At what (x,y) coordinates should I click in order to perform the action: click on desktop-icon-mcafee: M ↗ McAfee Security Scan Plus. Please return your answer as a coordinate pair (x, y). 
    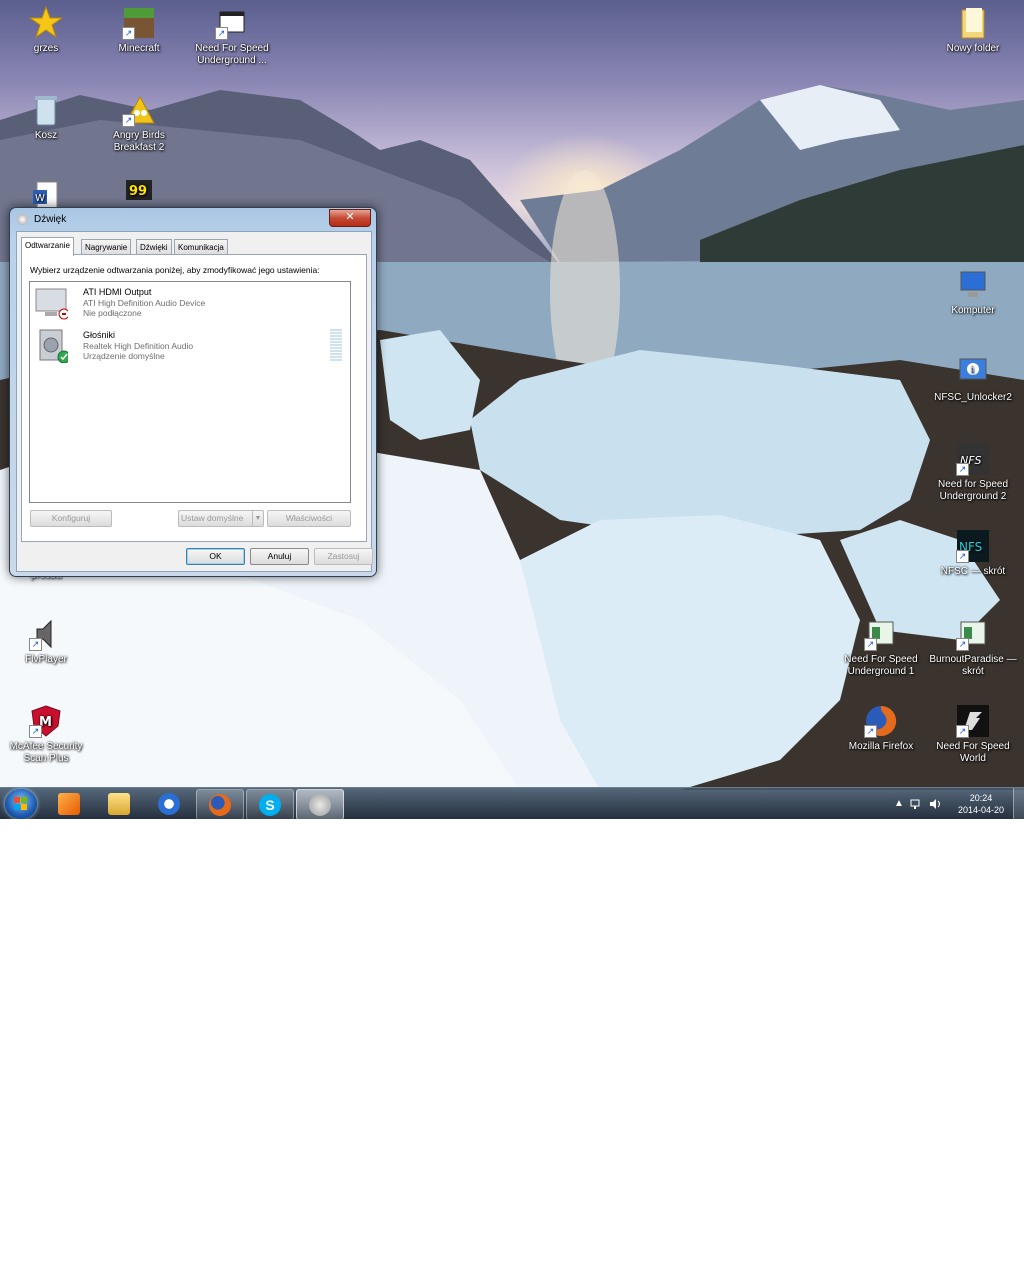
    Looking at the image, I should click on (46, 734).